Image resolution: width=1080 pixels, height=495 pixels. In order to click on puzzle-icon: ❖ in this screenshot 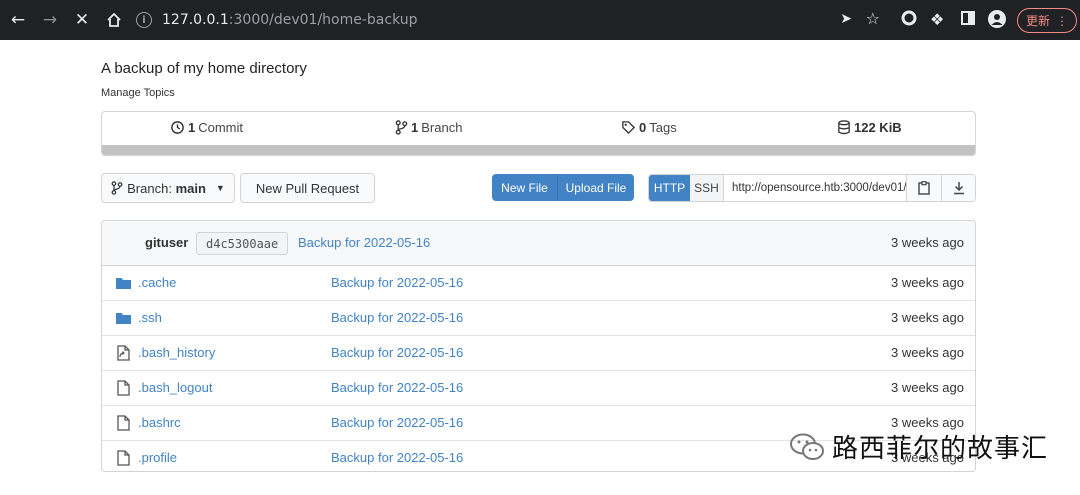, I will do `click(937, 19)`.